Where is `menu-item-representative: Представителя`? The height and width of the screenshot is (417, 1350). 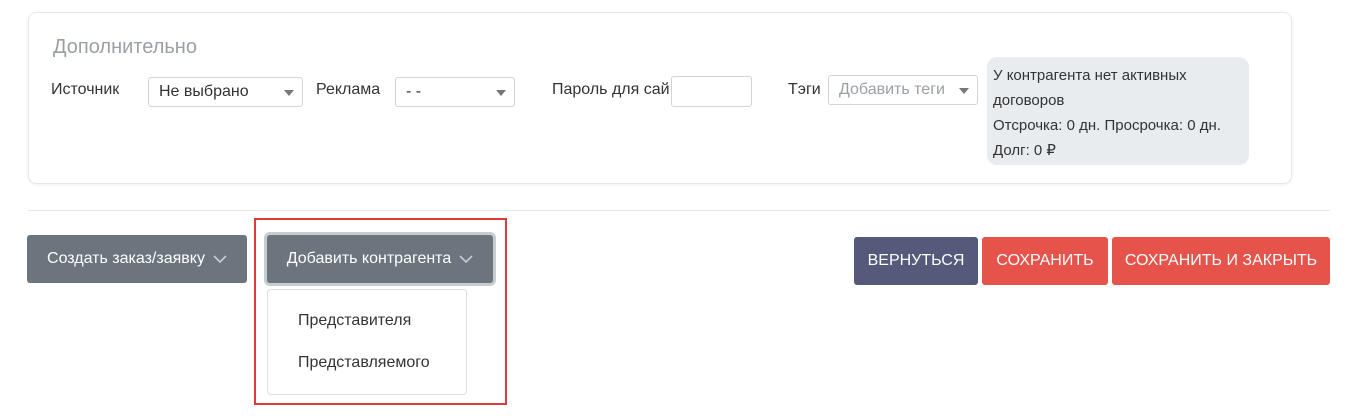
menu-item-representative: Представителя is located at coordinates (354, 321).